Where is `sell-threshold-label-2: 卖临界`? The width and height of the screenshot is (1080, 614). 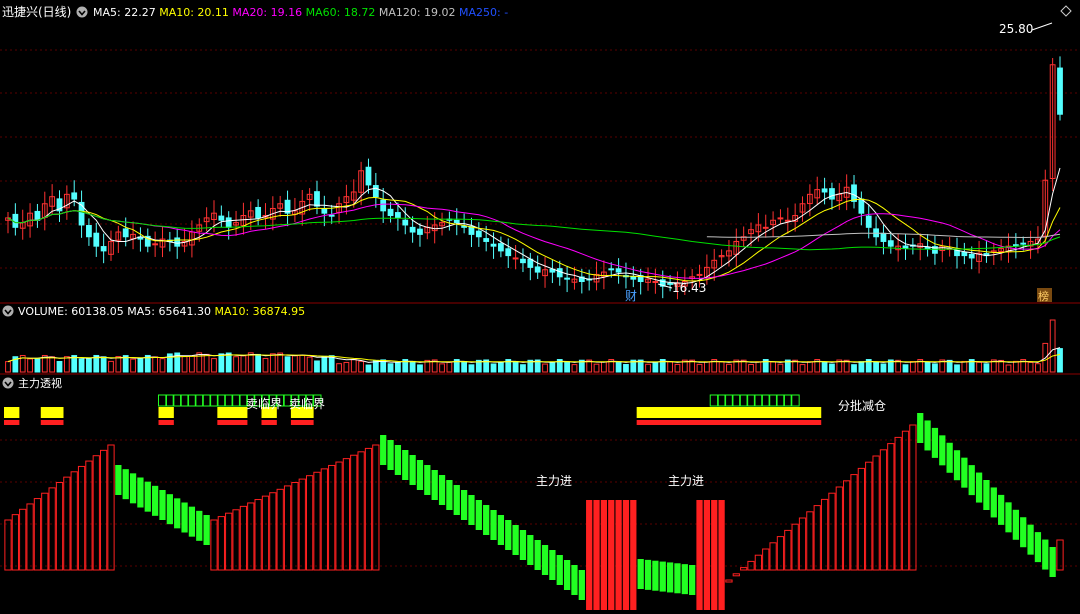
sell-threshold-label-2: 卖临界 is located at coordinates (307, 404).